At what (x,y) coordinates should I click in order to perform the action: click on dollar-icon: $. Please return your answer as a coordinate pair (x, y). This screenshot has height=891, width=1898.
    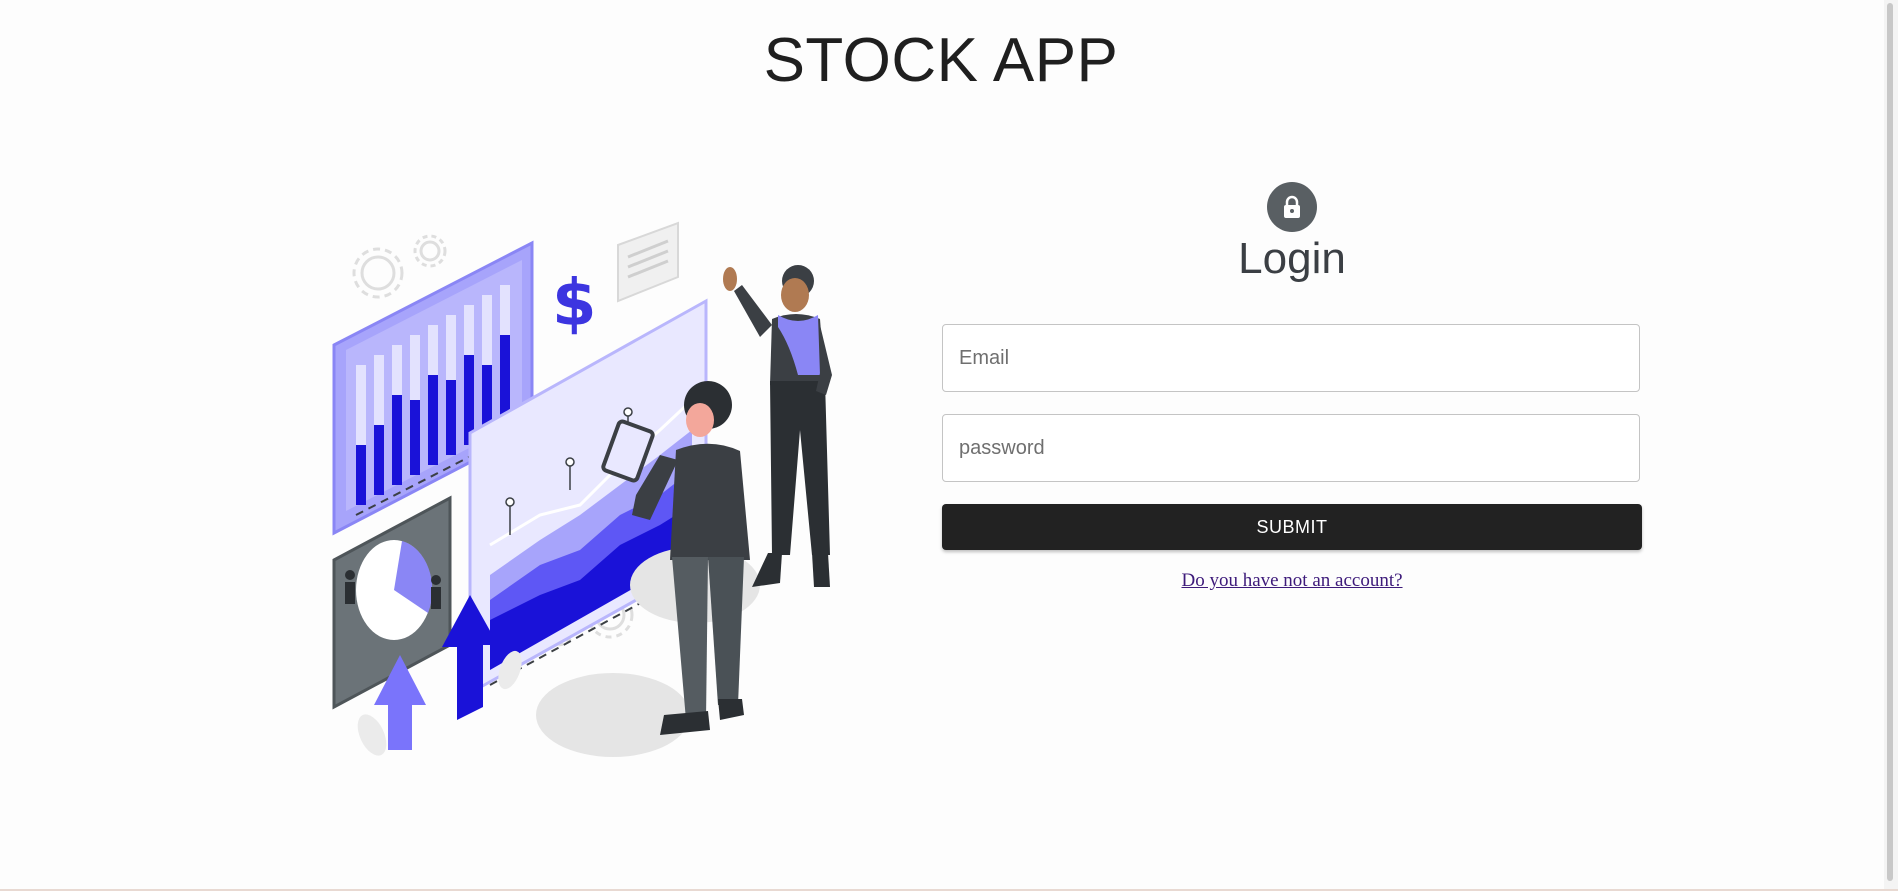
    Looking at the image, I should click on (574, 304).